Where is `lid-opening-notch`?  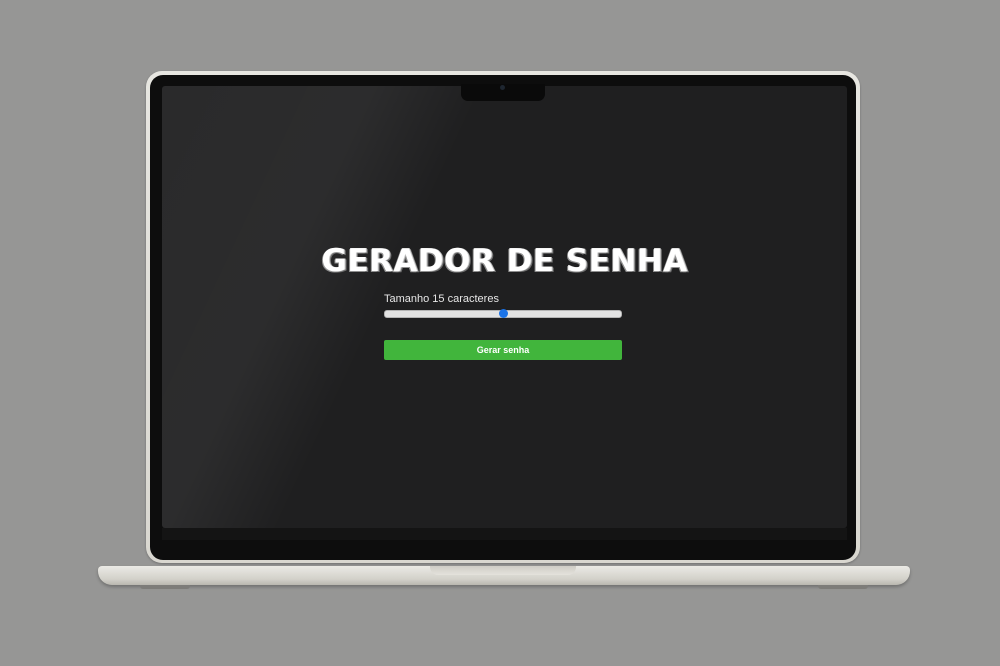 lid-opening-notch is located at coordinates (503, 570).